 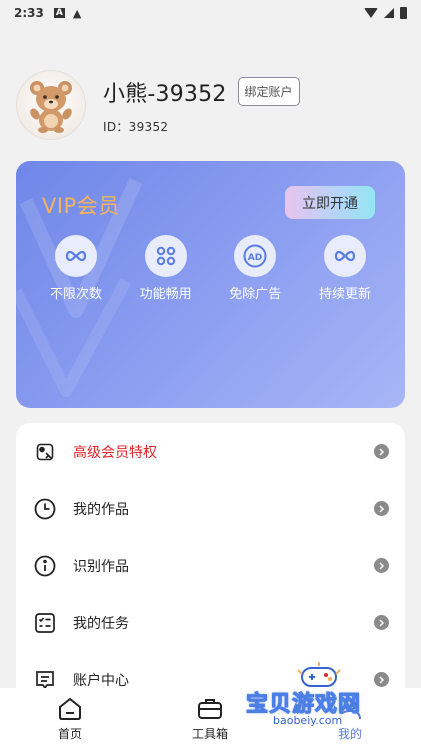 I want to click on feature-label: 免除广告, so click(x=255, y=294).